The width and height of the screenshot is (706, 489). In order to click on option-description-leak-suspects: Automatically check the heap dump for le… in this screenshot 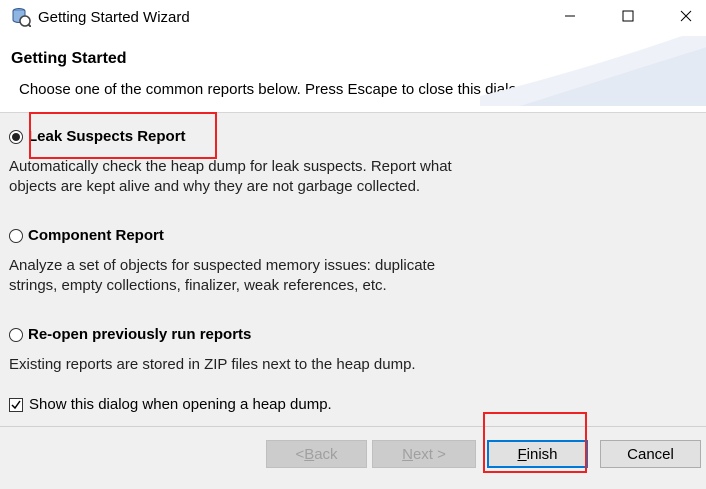, I will do `click(230, 176)`.